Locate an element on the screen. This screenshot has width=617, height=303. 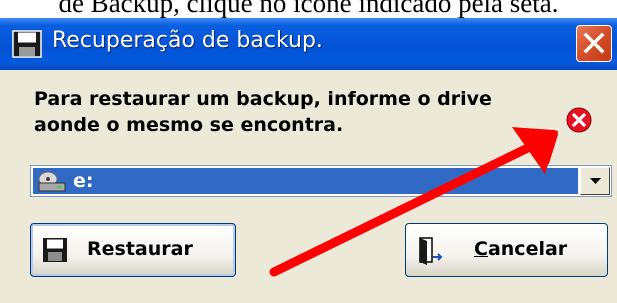
close-icon is located at coordinates (594, 43).